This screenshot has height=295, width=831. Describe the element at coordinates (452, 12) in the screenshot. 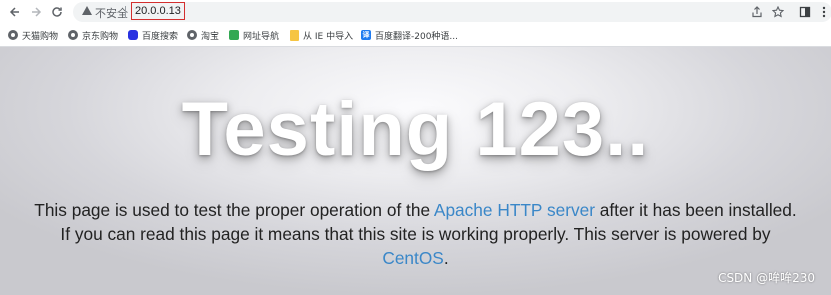

I see `address-bar: 不安全 20.0.0.13` at that location.